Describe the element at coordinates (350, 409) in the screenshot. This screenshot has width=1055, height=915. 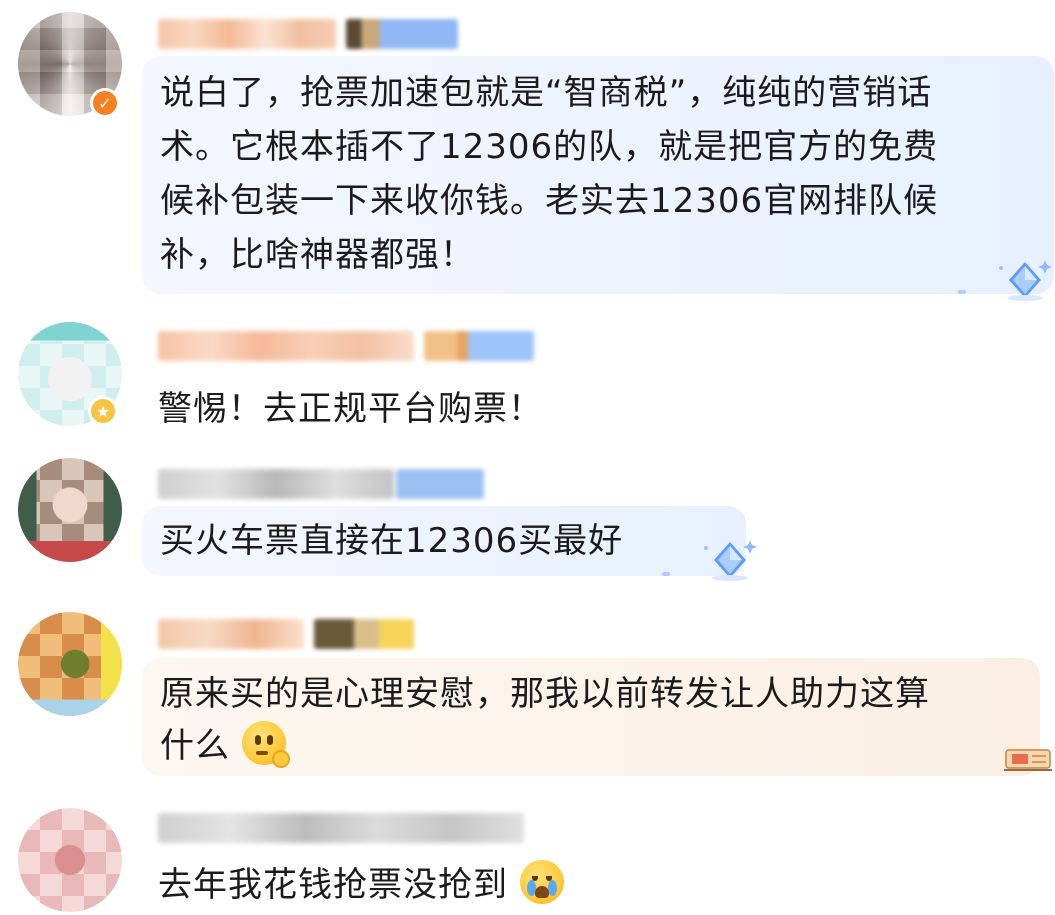
I see `comment-text: 警惕！去正规平台购票！` at that location.